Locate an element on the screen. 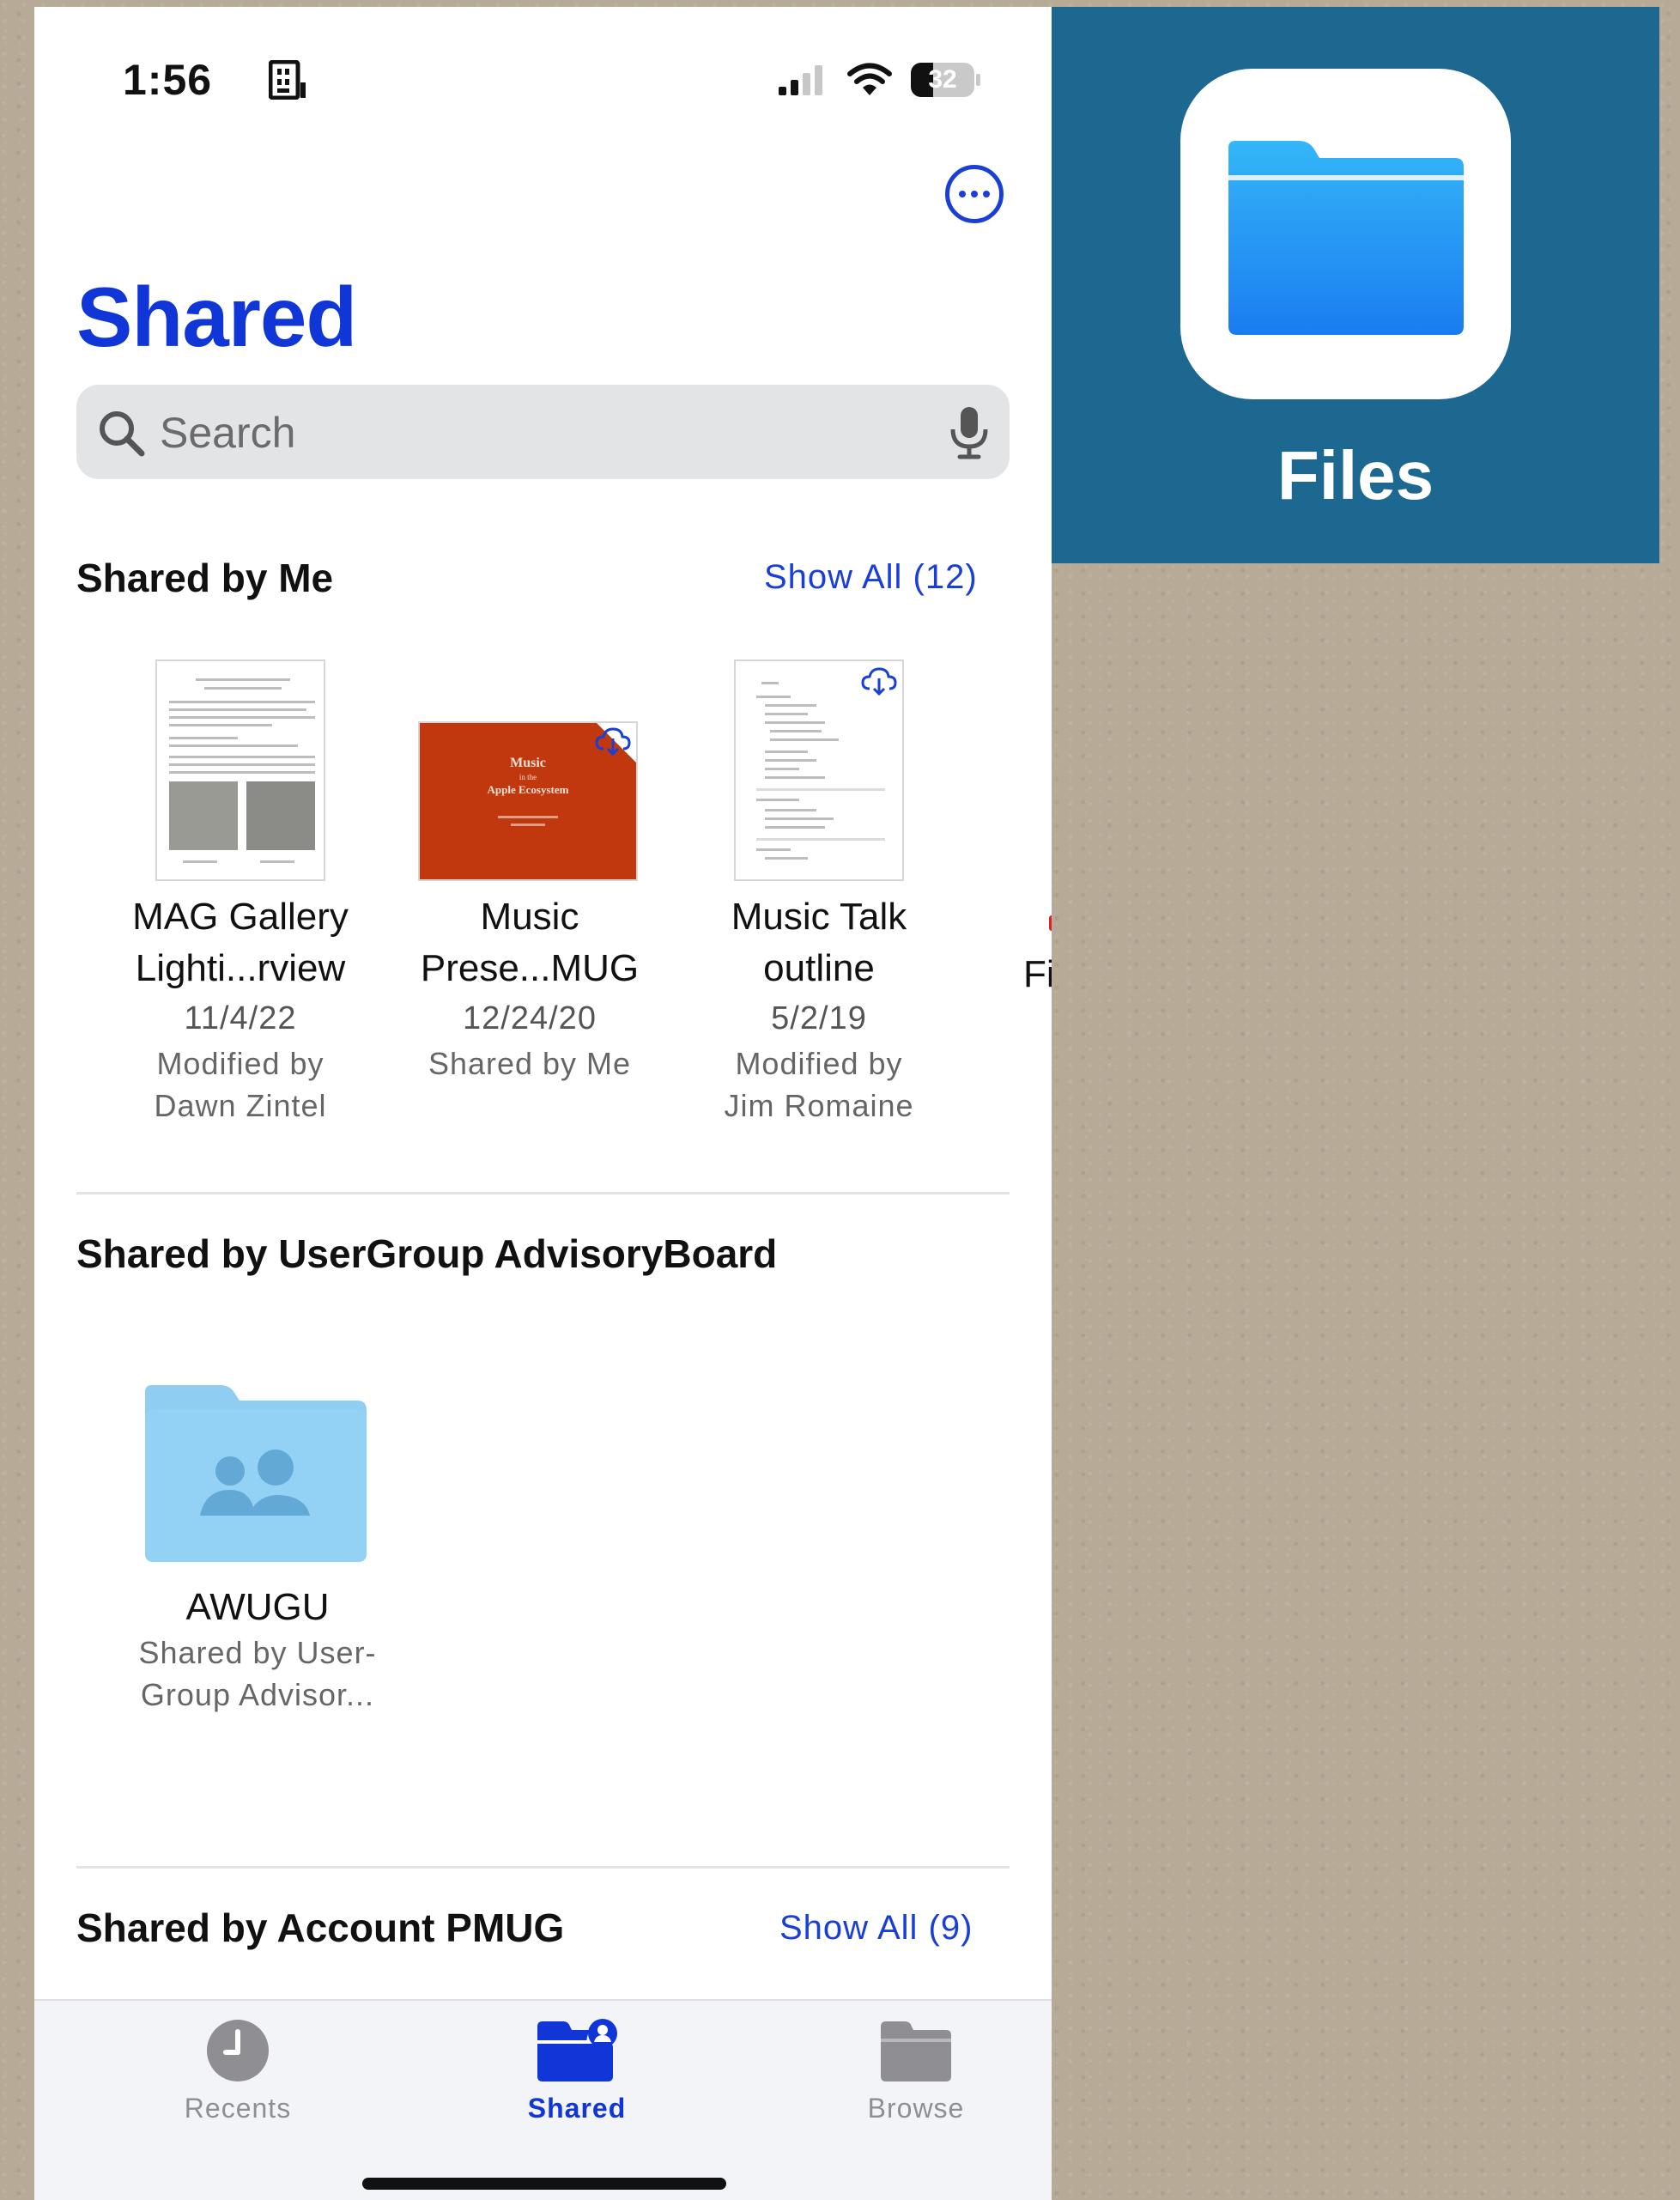 The width and height of the screenshot is (1680, 2200). thumb-sub2: Apple Ecosystem is located at coordinates (528, 789).